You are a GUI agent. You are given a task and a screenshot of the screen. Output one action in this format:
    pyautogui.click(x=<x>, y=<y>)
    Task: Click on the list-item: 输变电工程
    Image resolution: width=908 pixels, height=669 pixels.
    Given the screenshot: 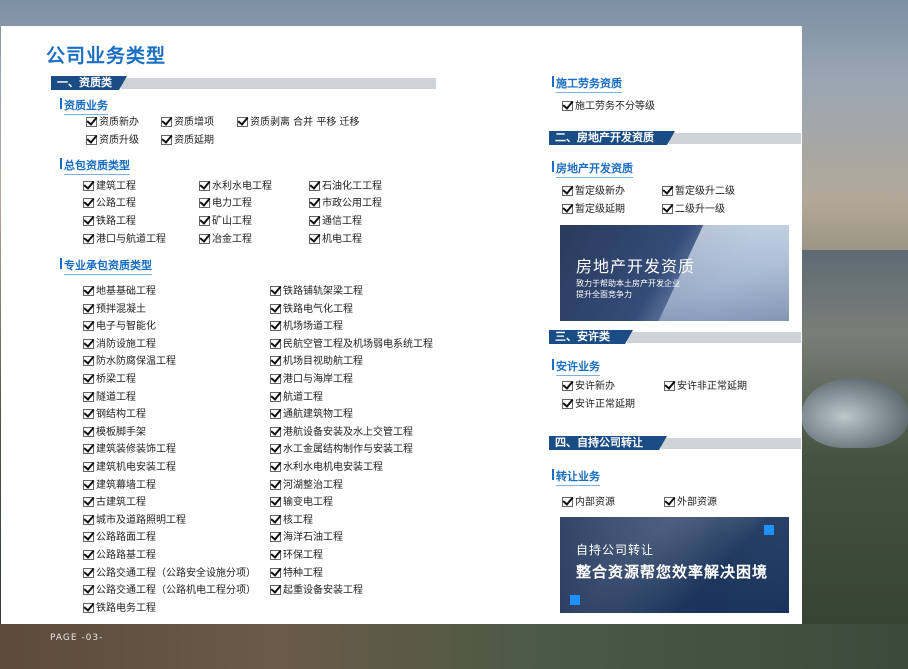 What is the action you would take?
    pyautogui.click(x=301, y=502)
    